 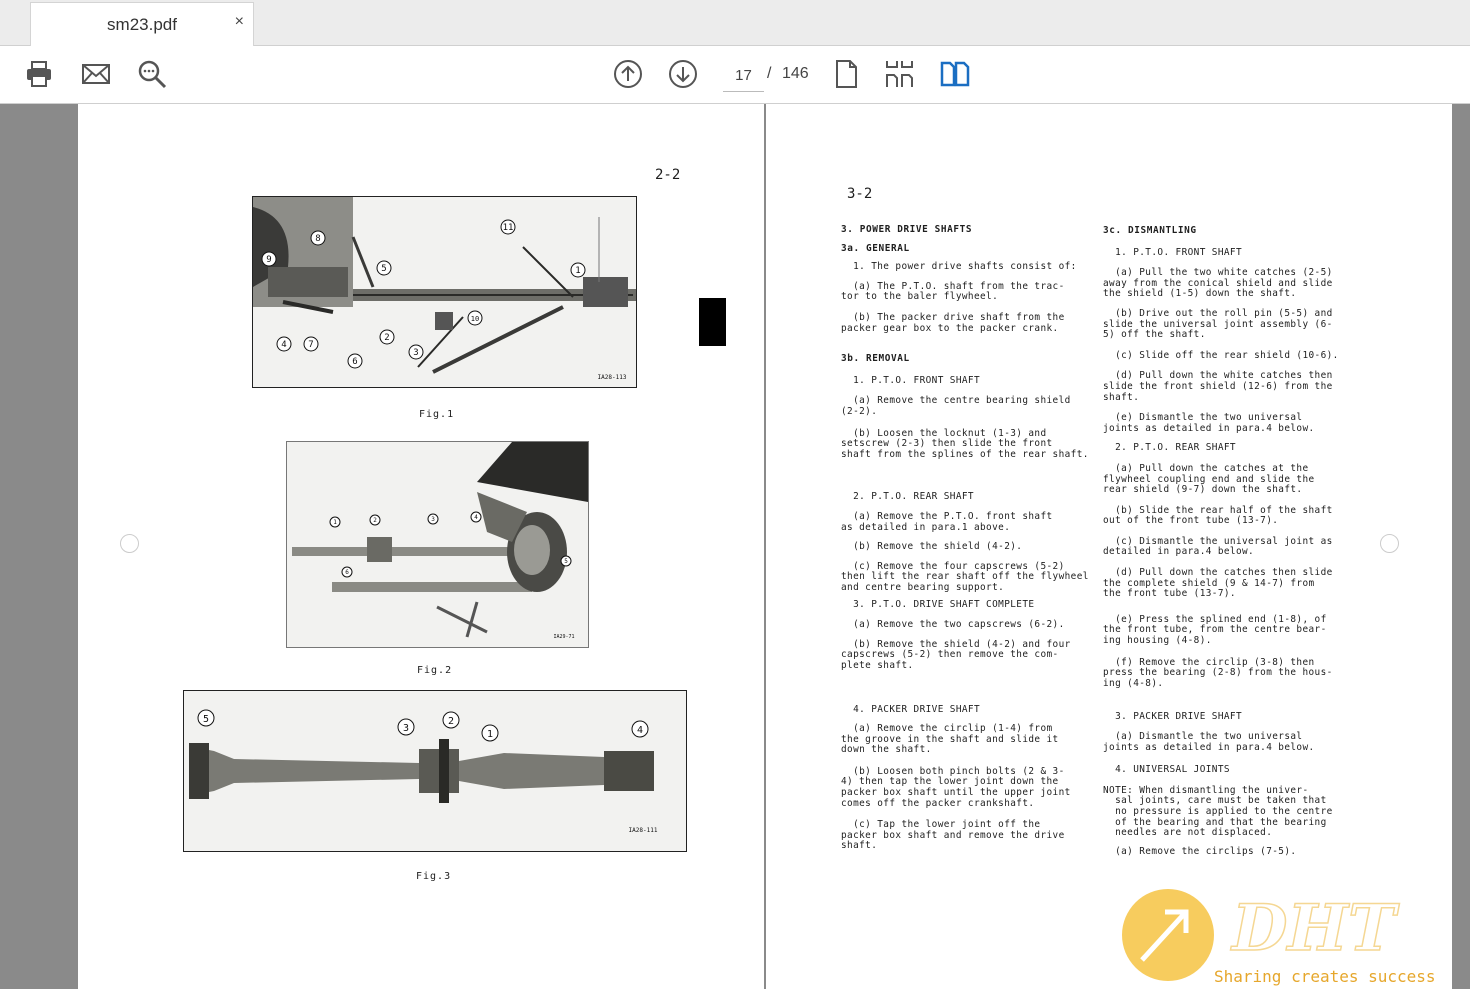 I want to click on section-tab-marker, so click(x=712, y=322).